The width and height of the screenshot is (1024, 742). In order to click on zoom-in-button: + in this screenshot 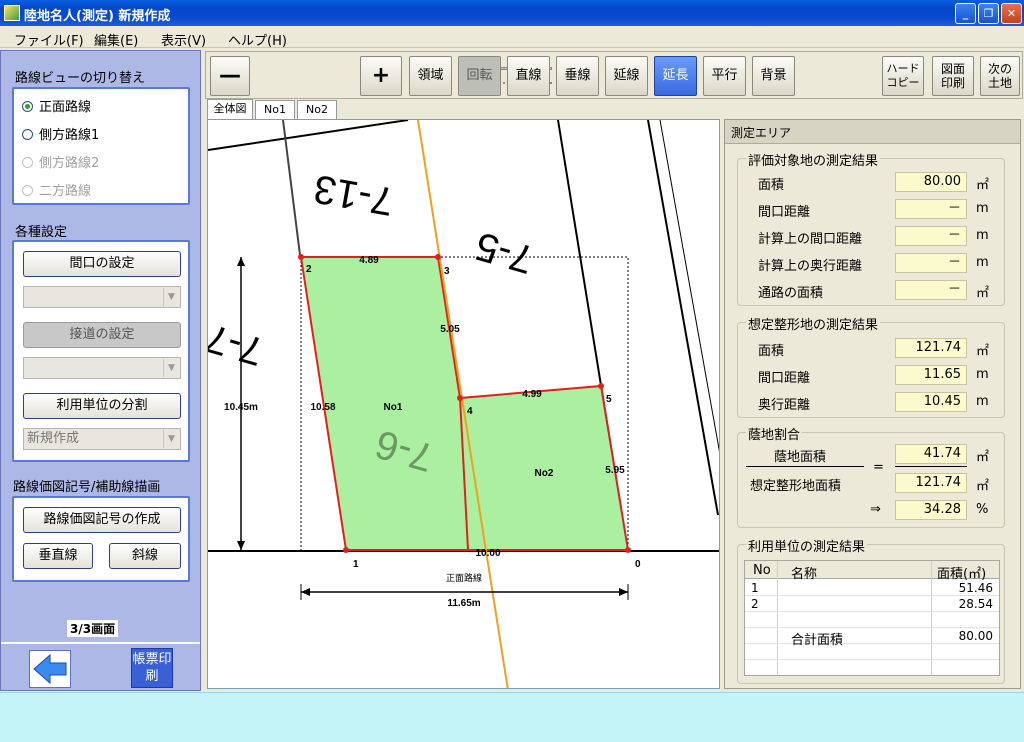, I will do `click(381, 76)`.